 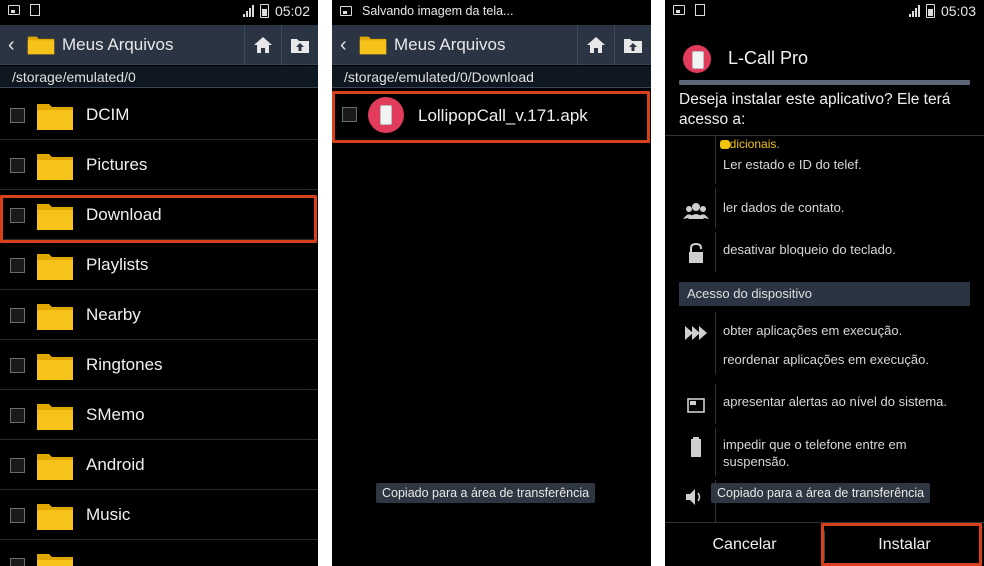 I want to click on folder-row: Android, so click(x=159, y=465).